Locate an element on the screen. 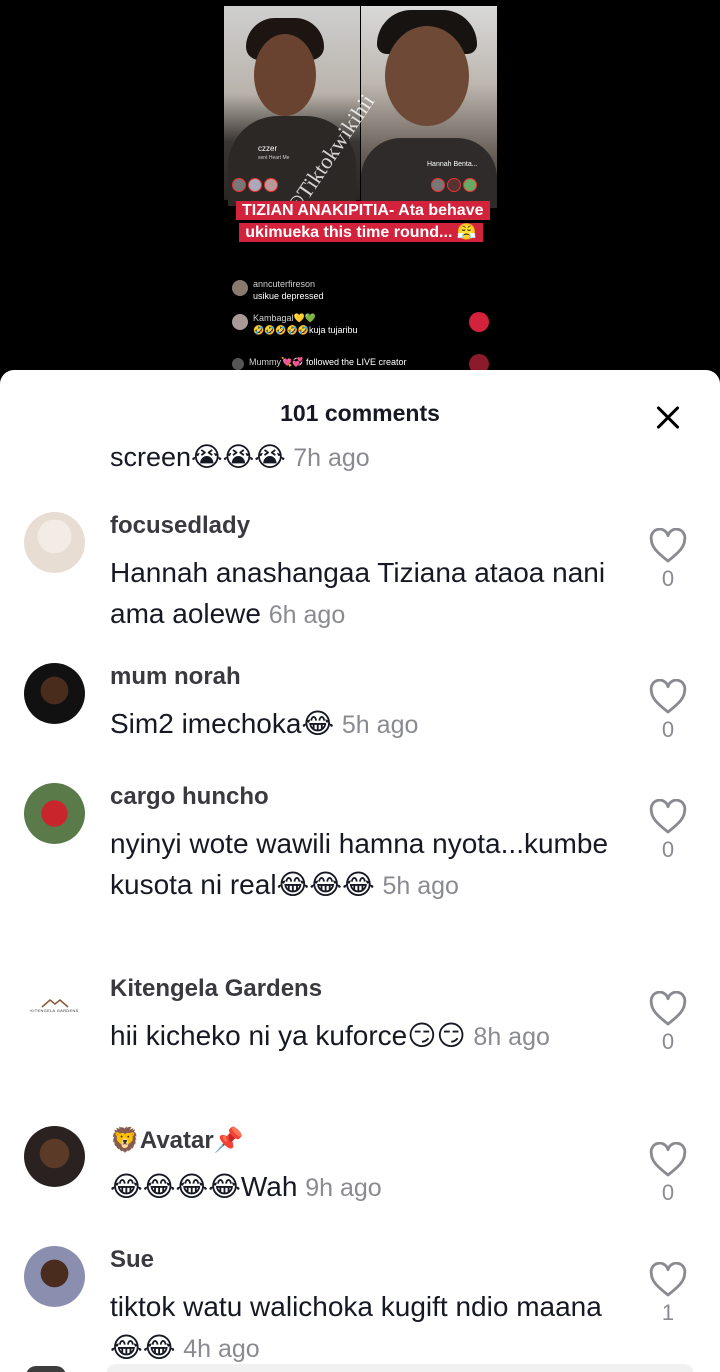 This screenshot has width=720, height=1372. avatar-logo-text: KITENGELA GARDENS is located at coordinates (54, 1010).